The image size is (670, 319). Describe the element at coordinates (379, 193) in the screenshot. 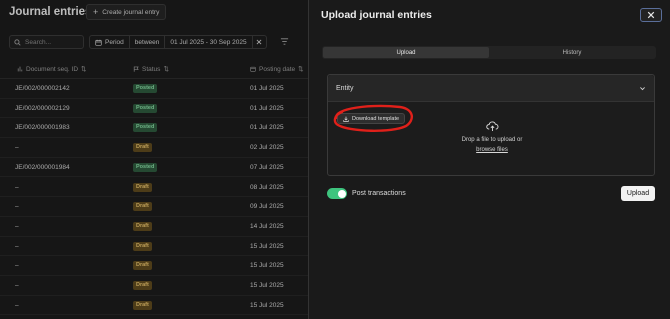

I see `post-transactions-label: Post transactions` at that location.